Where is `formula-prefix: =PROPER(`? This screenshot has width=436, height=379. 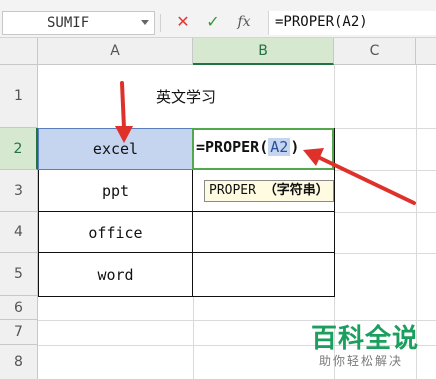
formula-prefix: =PROPER( is located at coordinates (232, 147).